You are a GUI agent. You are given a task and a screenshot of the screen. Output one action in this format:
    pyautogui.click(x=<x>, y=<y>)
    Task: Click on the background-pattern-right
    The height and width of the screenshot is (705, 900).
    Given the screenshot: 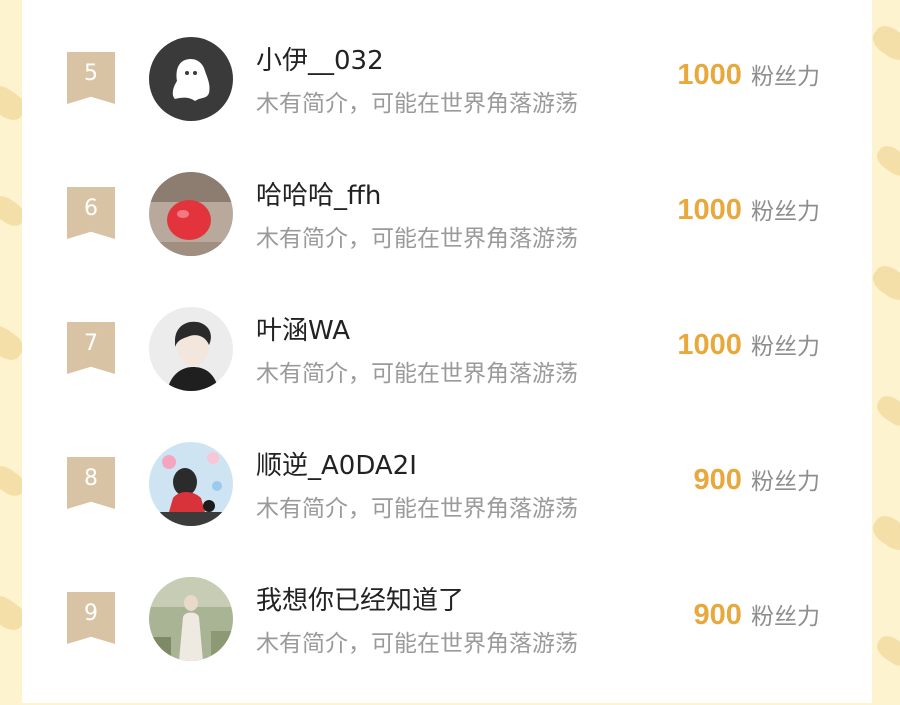 What is the action you would take?
    pyautogui.click(x=885, y=351)
    